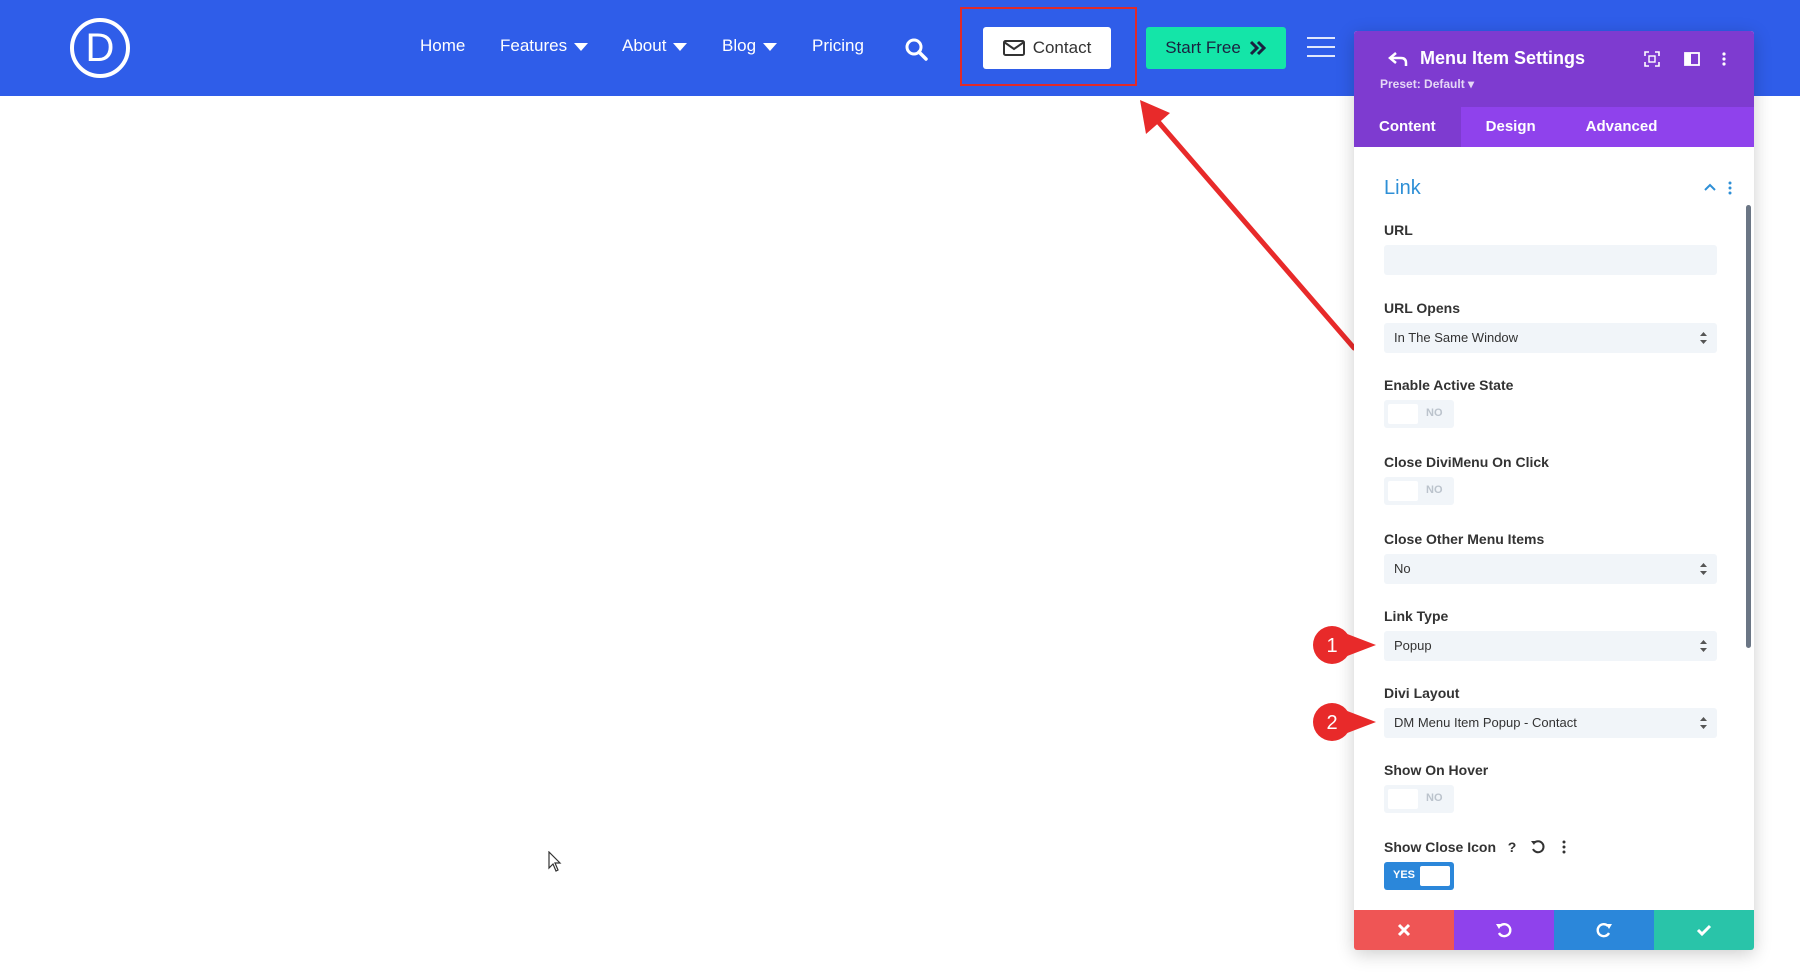  Describe the element at coordinates (1345, 645) in the screenshot. I see `annotation-marker-1: 1` at that location.